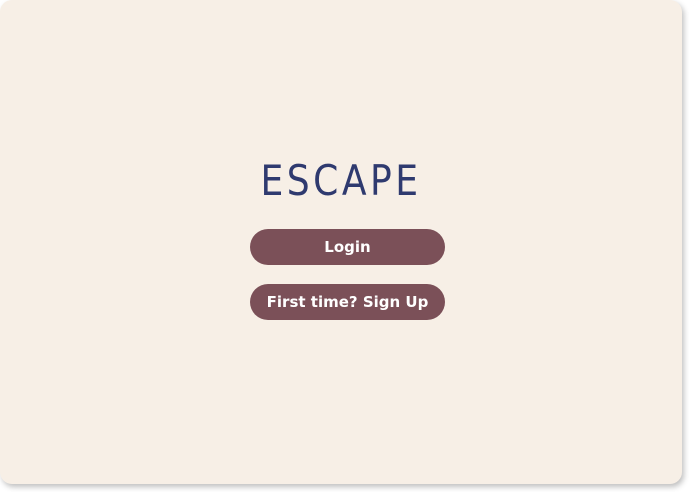 The image size is (689, 492). Describe the element at coordinates (347, 247) in the screenshot. I see `login-button: Login` at that location.